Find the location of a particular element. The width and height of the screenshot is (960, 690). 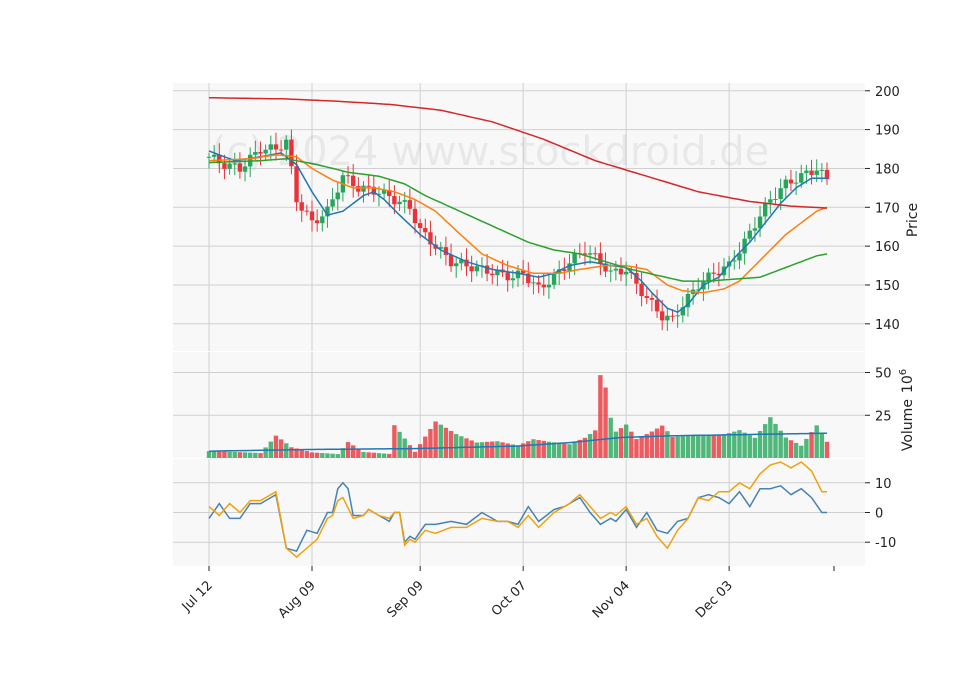

price-tick-label: 140 is located at coordinates (887, 325).